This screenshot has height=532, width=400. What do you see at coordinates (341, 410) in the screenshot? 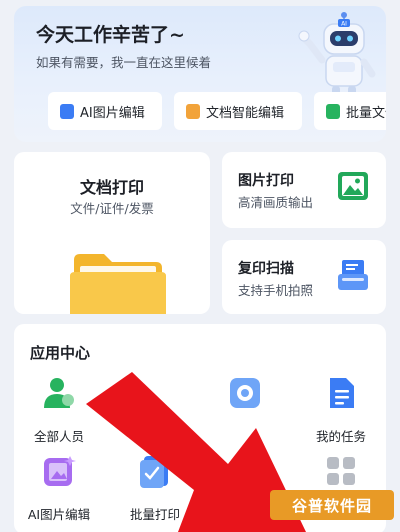
I see `app-my-tasks: 我的任务` at bounding box center [341, 410].